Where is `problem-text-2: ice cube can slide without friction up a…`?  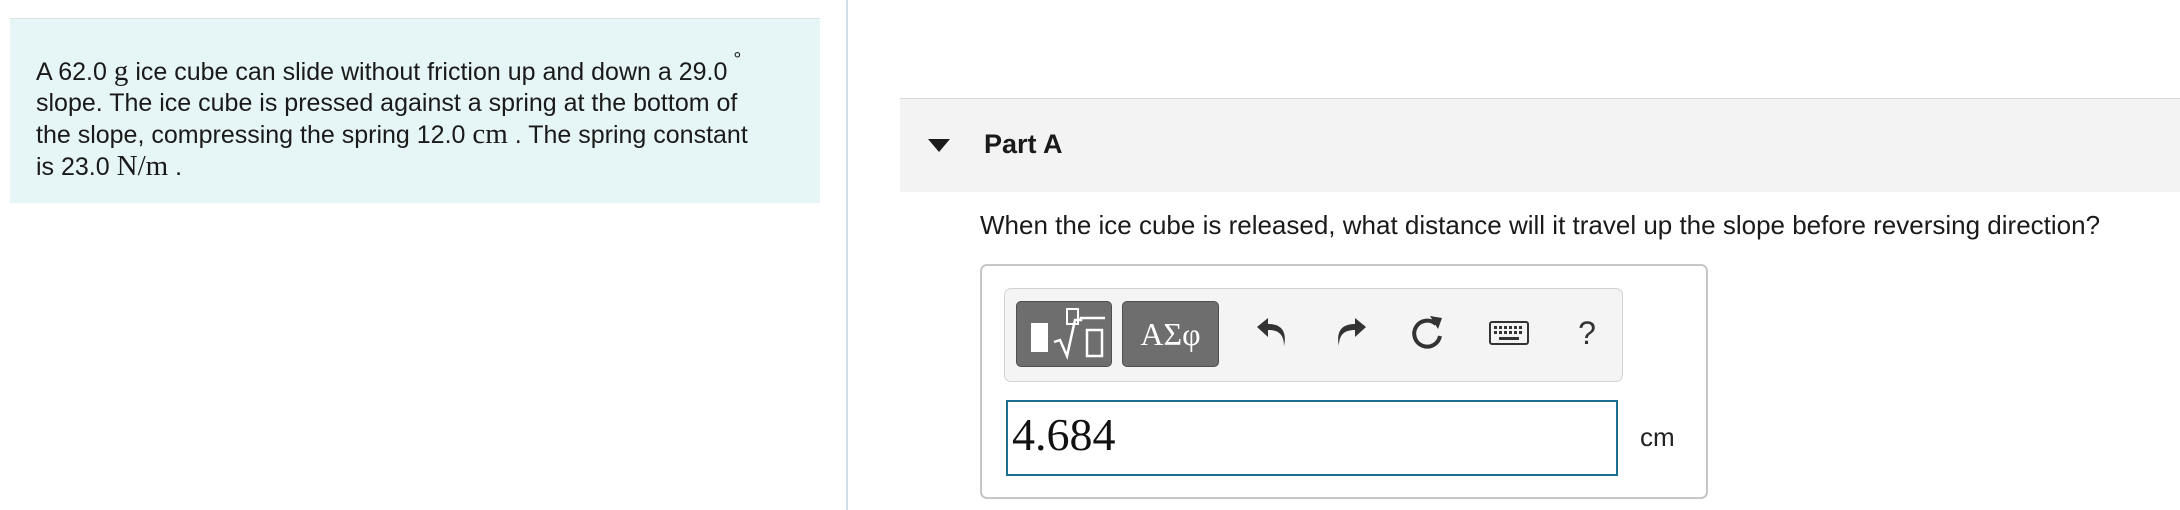 problem-text-2: ice cube can slide without friction up a… is located at coordinates (431, 72).